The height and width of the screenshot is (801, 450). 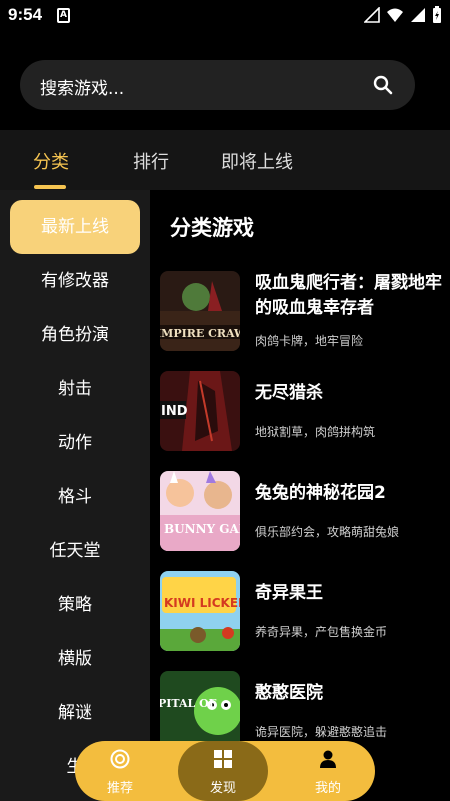 I want to click on game-thumbnail: IMPIRE CRAWL, so click(x=200, y=311).